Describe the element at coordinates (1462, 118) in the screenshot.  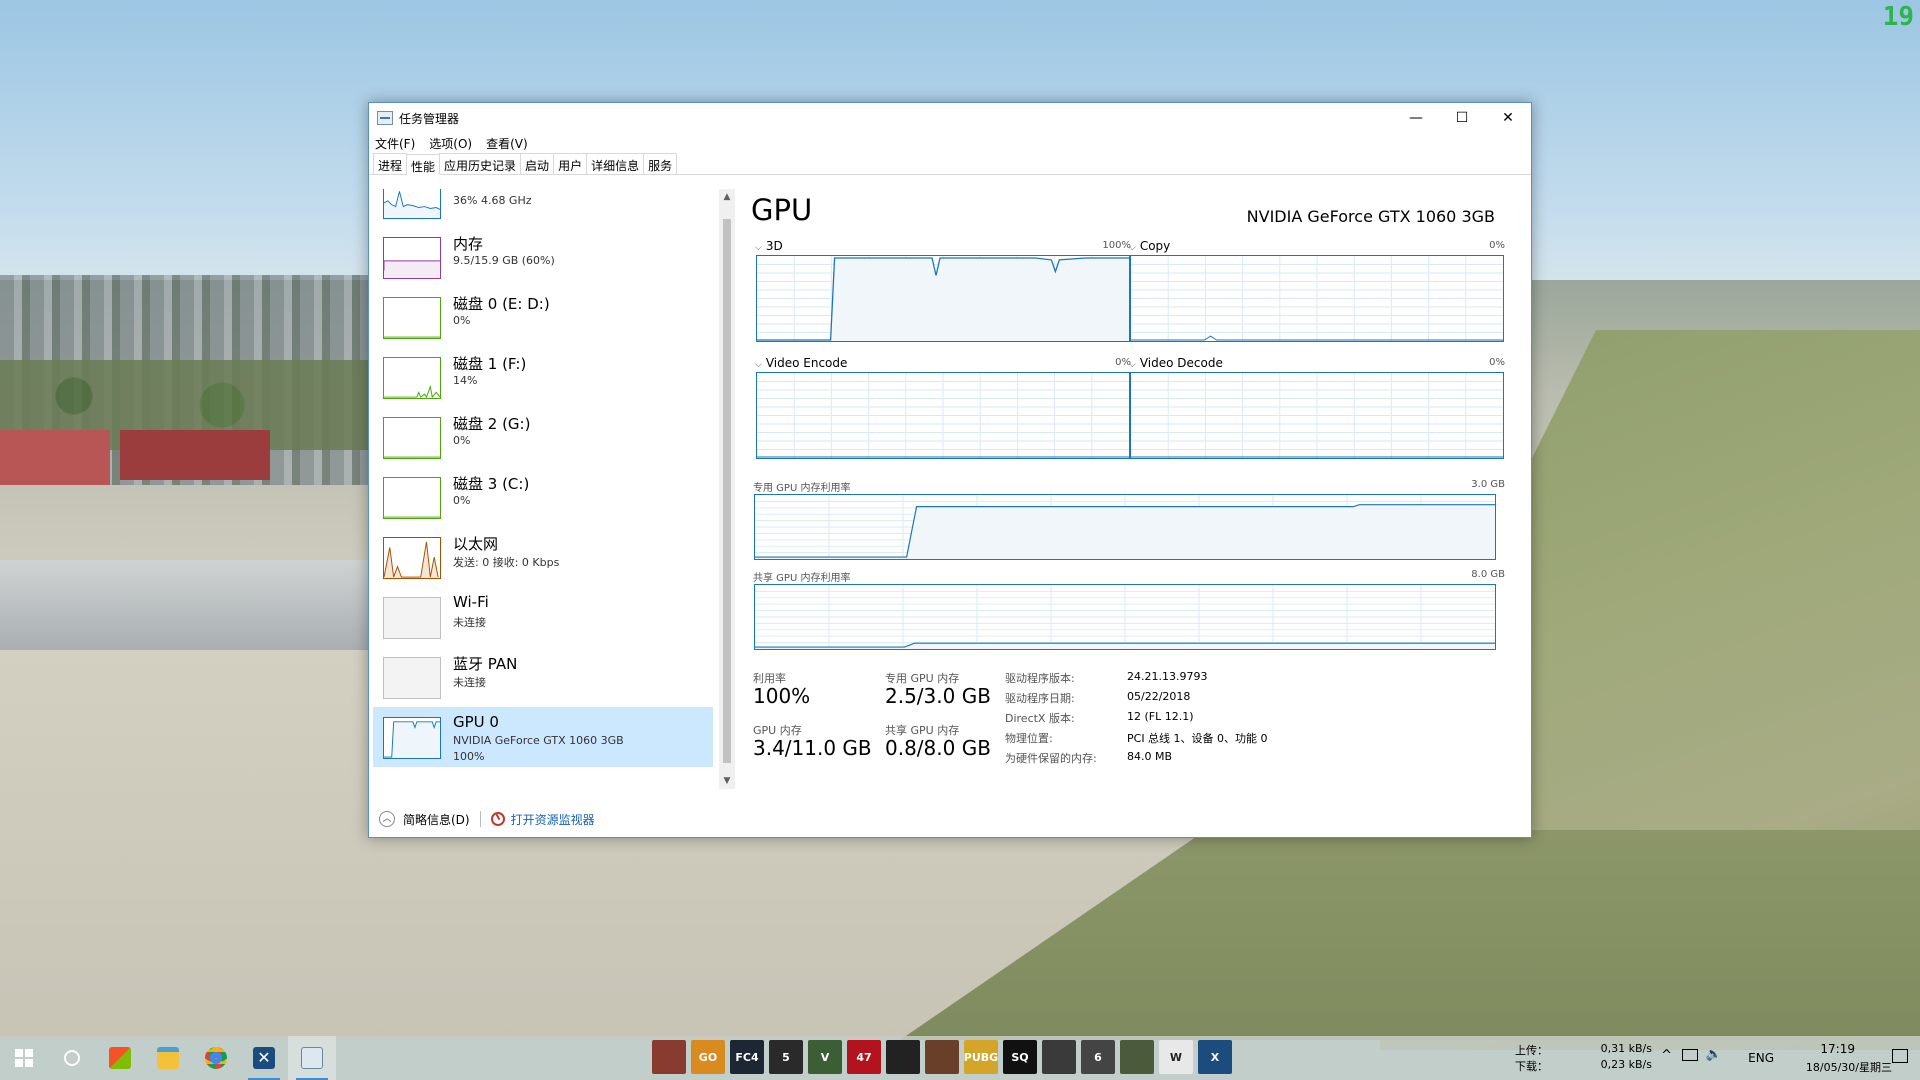
I see `maximize-button: ☐` at that location.